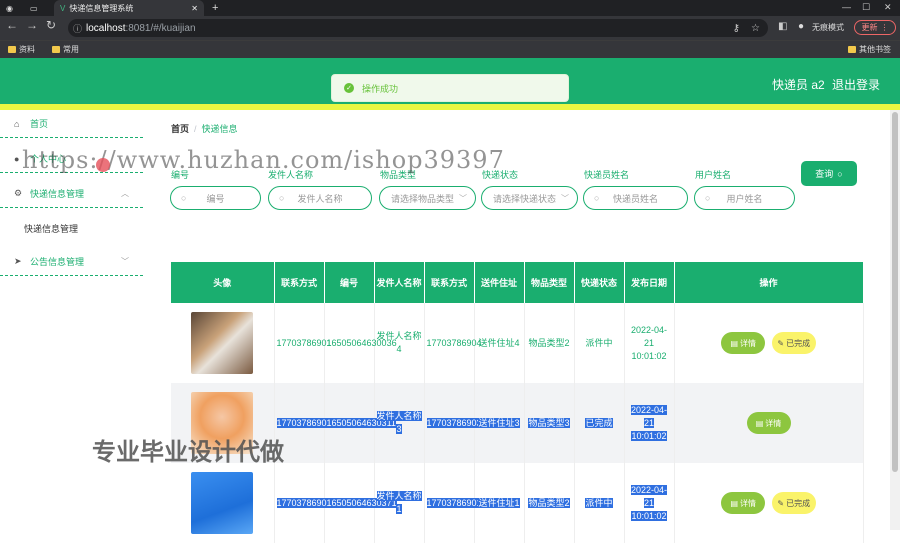  What do you see at coordinates (215, 8) in the screenshot?
I see `new-tab-icon: +` at bounding box center [215, 8].